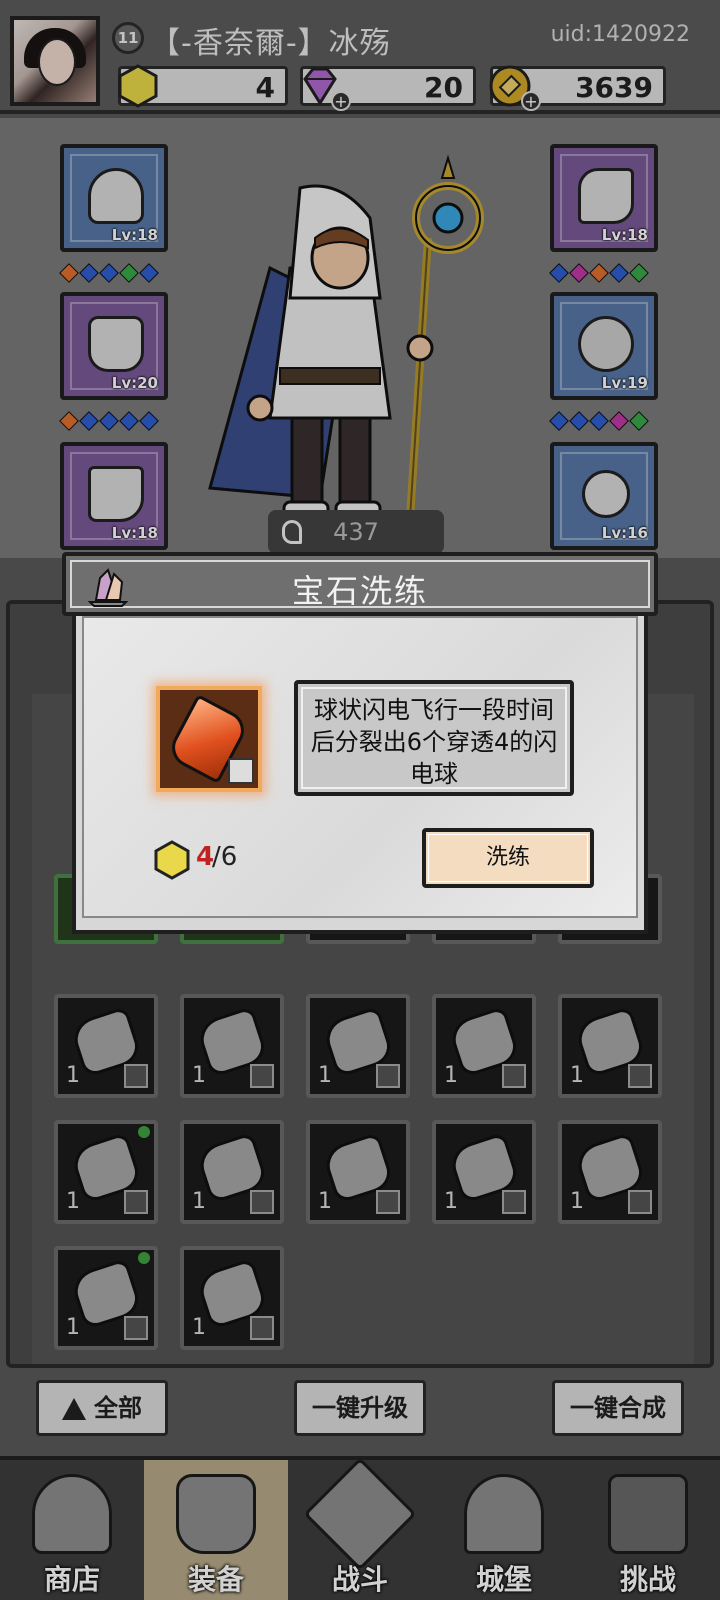  I want to click on button-frame, so click(508, 858).